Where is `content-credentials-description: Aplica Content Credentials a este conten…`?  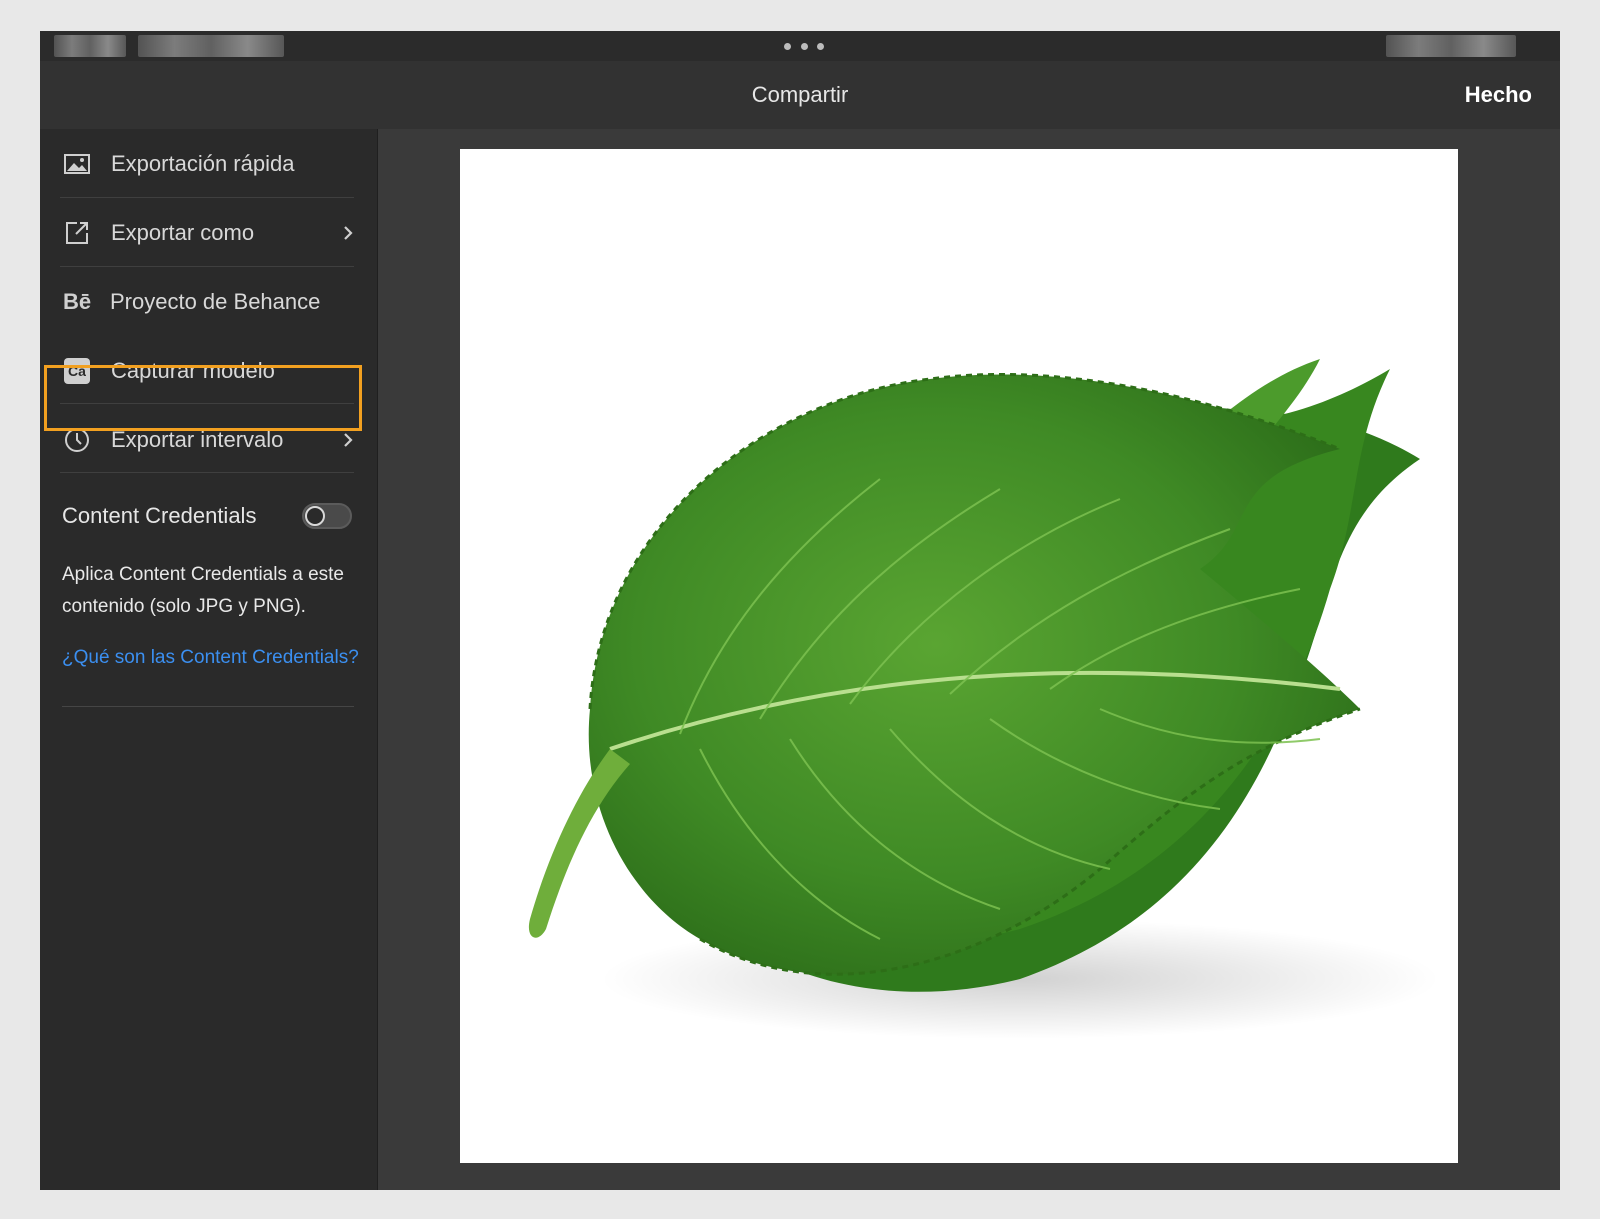
content-credentials-description: Aplica Content Credentials a este conten… is located at coordinates (203, 590).